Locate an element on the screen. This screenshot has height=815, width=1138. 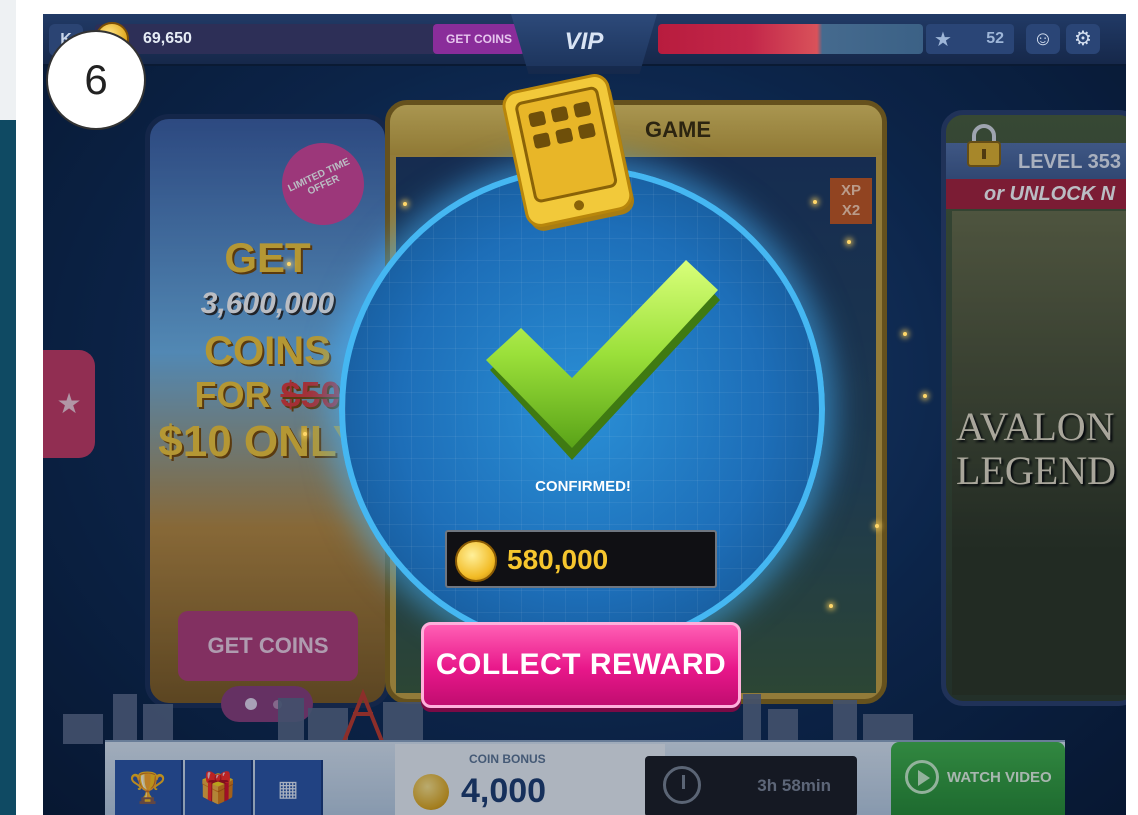
level-number: 52 is located at coordinates (995, 38).